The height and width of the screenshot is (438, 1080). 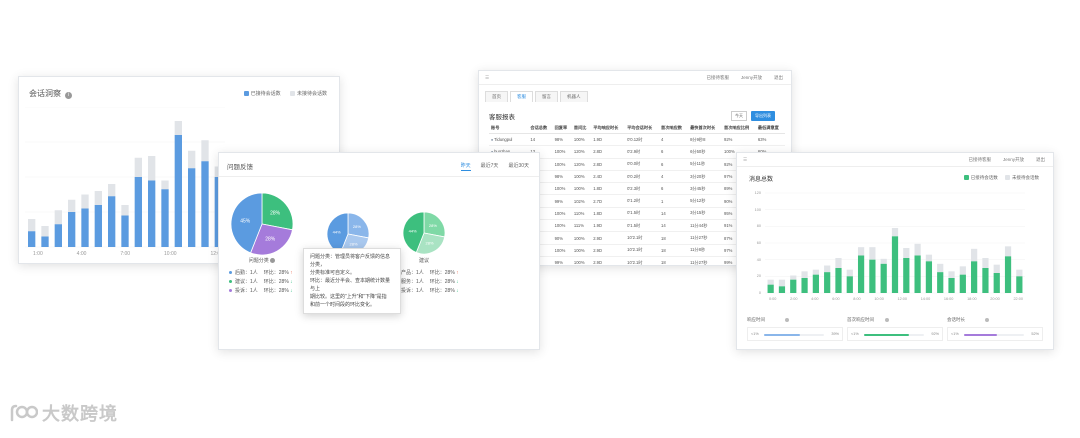 I want to click on tooltip-line: 期比较。这里的“上升”和“下降”是指, so click(x=348, y=297).